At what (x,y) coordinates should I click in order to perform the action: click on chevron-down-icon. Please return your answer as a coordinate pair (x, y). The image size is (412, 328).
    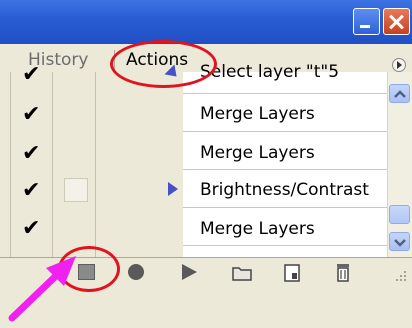
    Looking at the image, I should click on (400, 243).